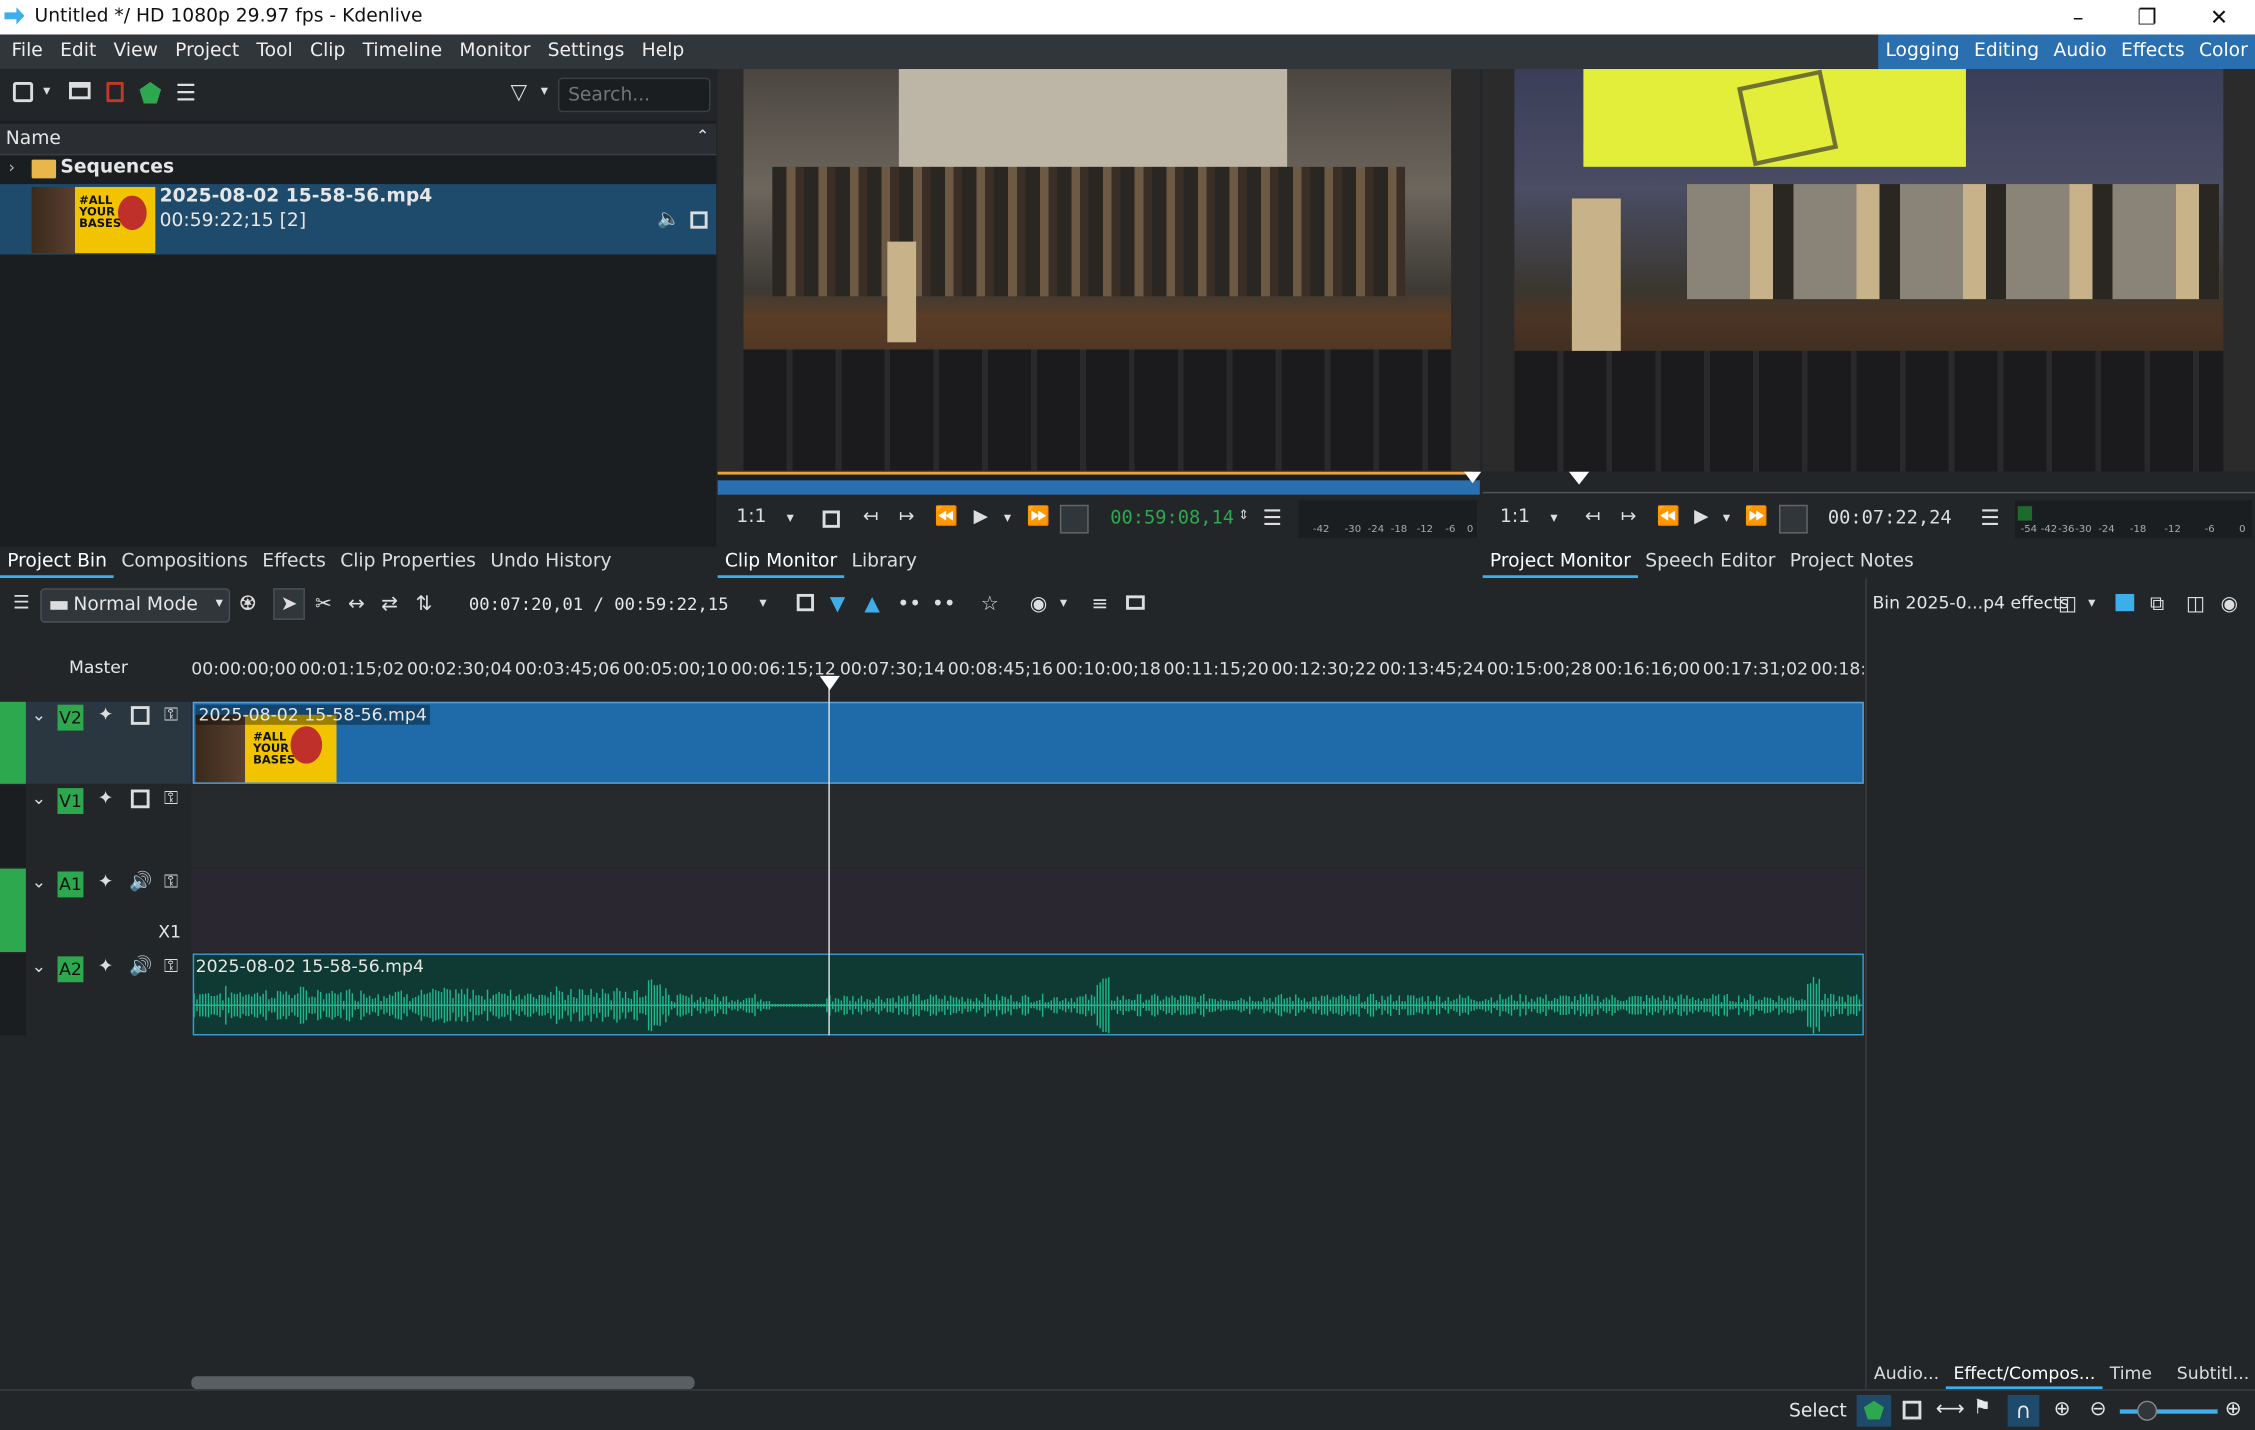  What do you see at coordinates (551, 562) in the screenshot?
I see `tab-undo-history: Undo History` at bounding box center [551, 562].